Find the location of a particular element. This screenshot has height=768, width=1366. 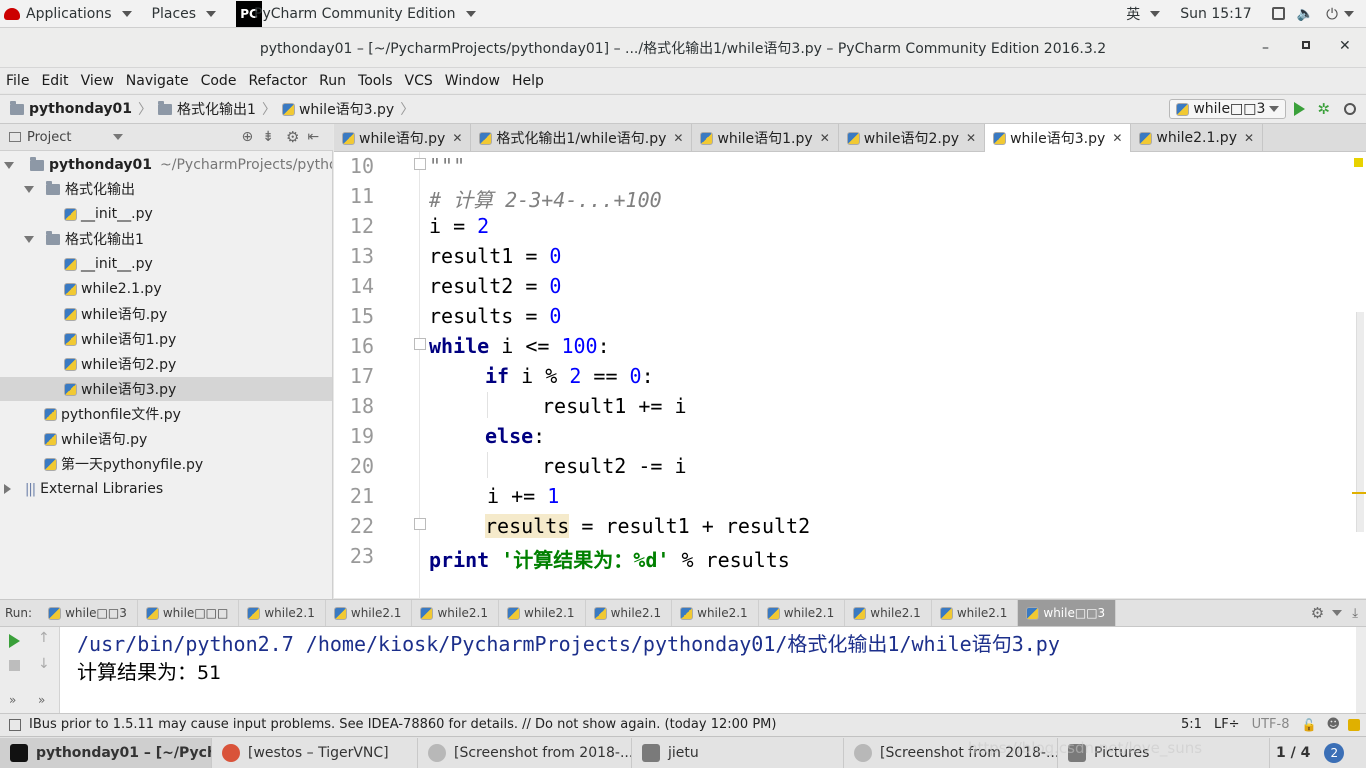

breadcrumb-file: while语句3.py is located at coordinates (346, 109).